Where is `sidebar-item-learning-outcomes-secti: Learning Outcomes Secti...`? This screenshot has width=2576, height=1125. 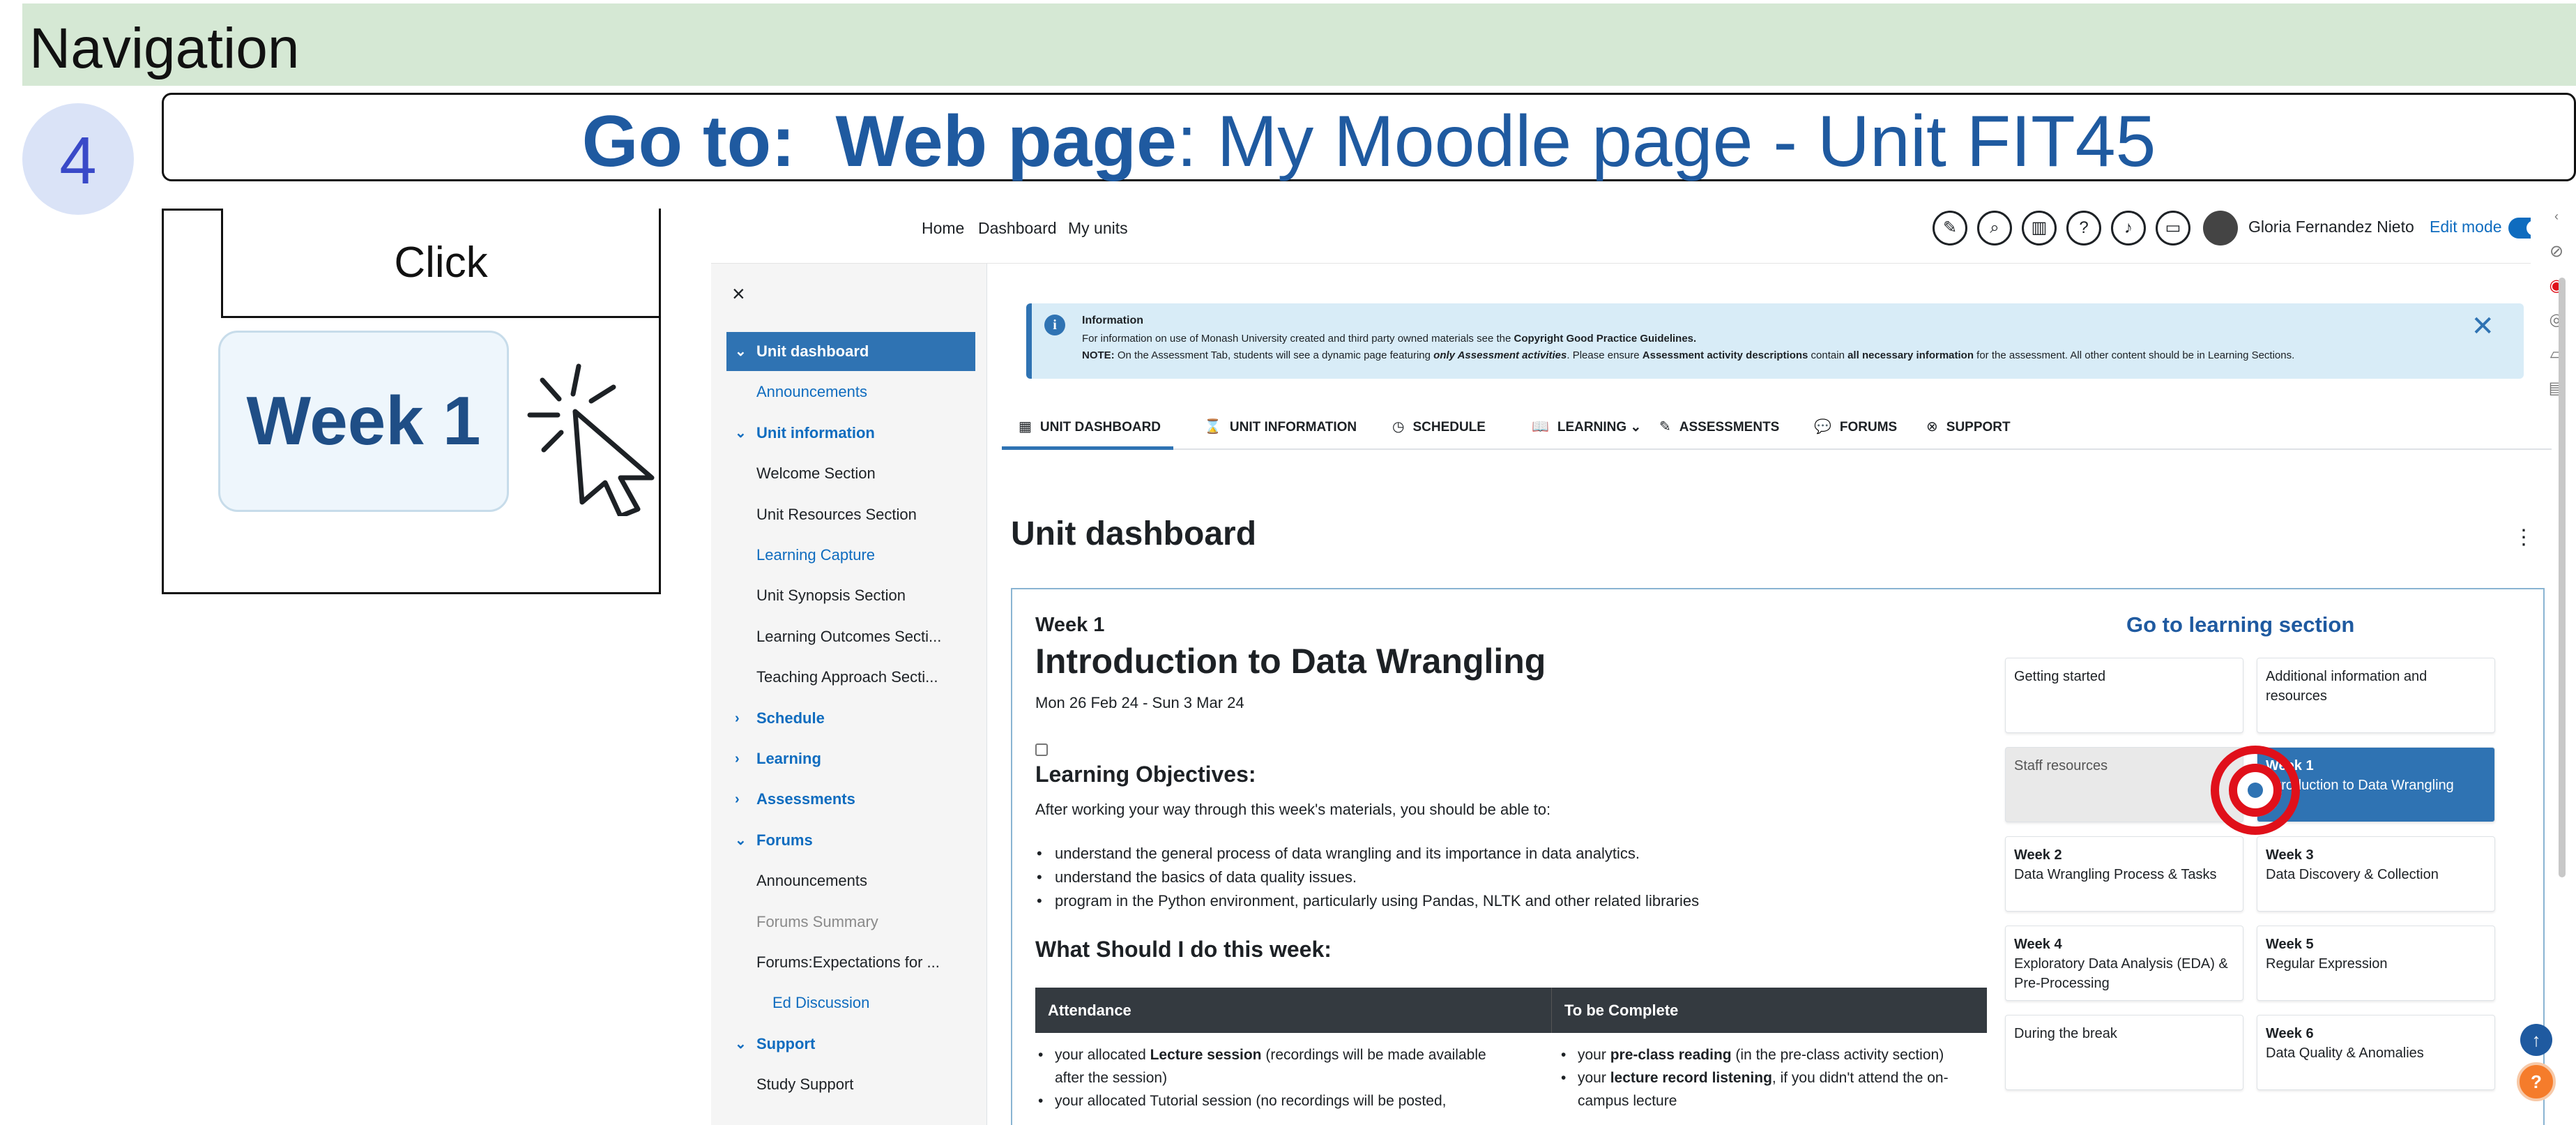 sidebar-item-learning-outcomes-secti: Learning Outcomes Secti... is located at coordinates (851, 636).